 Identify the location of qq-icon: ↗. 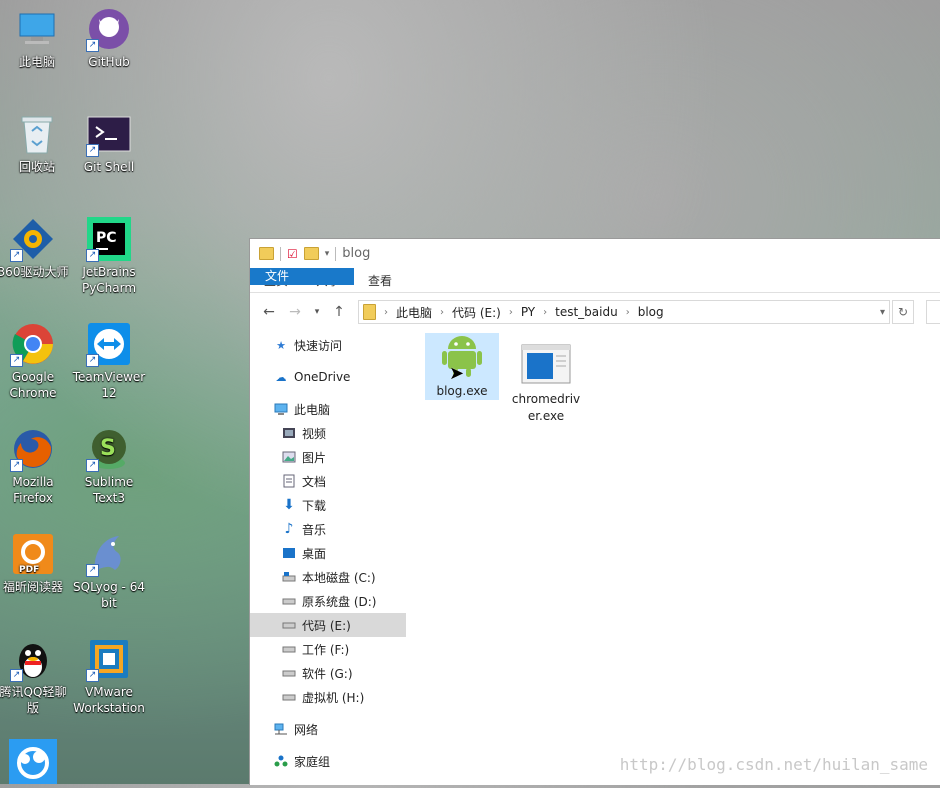
(33, 659).